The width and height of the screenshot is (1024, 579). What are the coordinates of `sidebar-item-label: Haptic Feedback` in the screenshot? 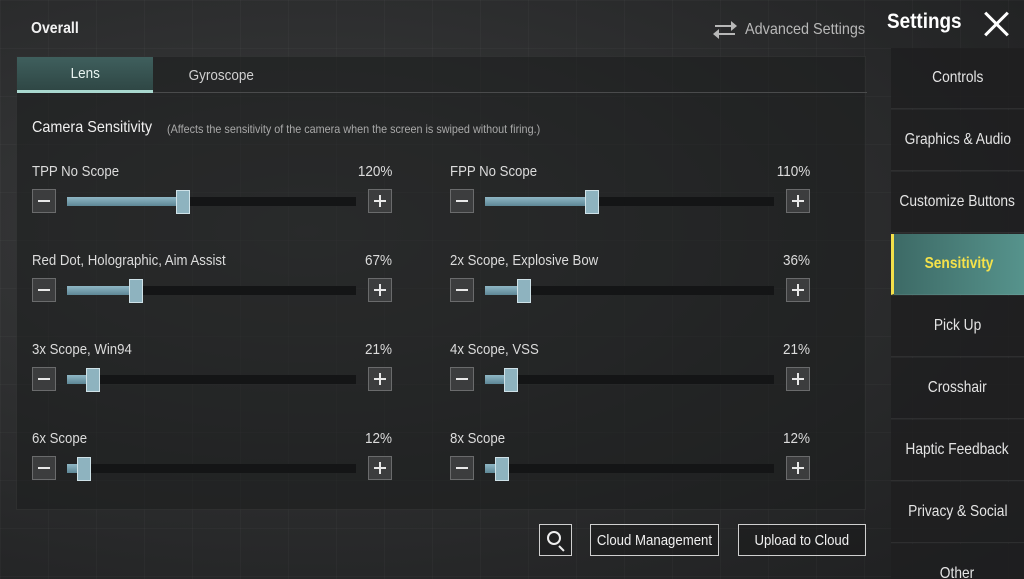 It's located at (957, 449).